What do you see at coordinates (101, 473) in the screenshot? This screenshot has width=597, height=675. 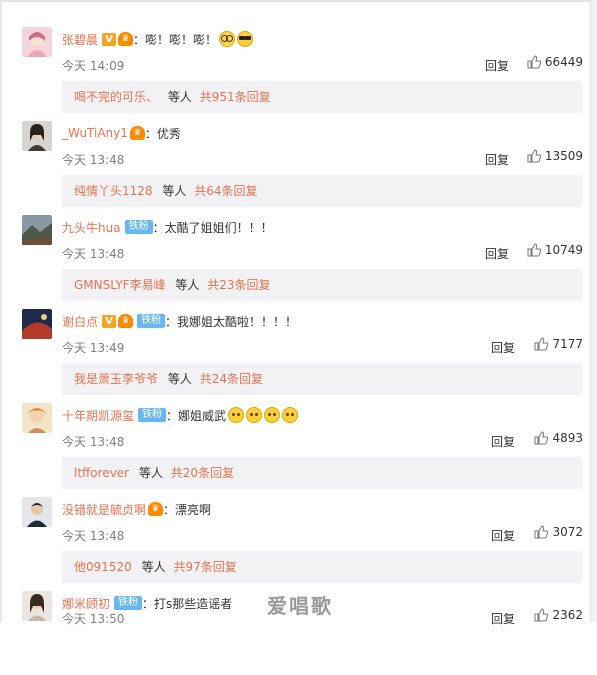 I see `reply-user-link: ltfforever` at bounding box center [101, 473].